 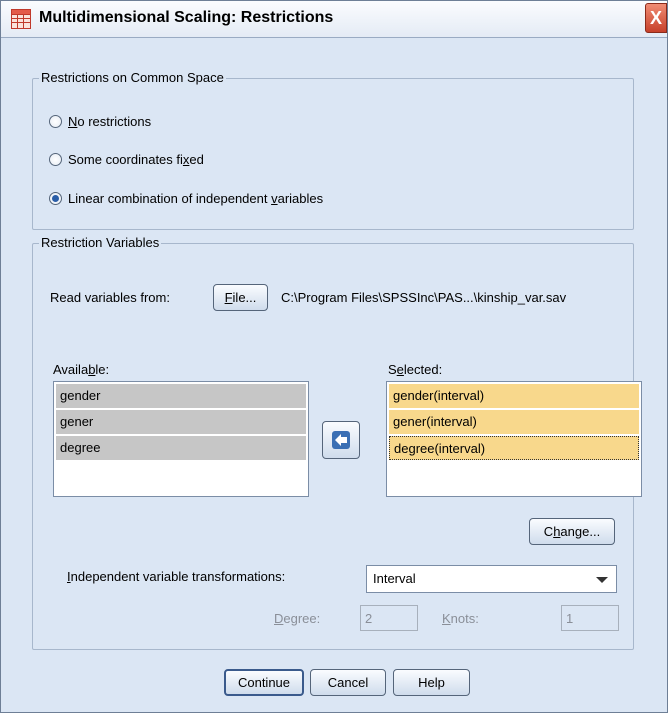 I want to click on degree-field: 2, so click(x=389, y=618).